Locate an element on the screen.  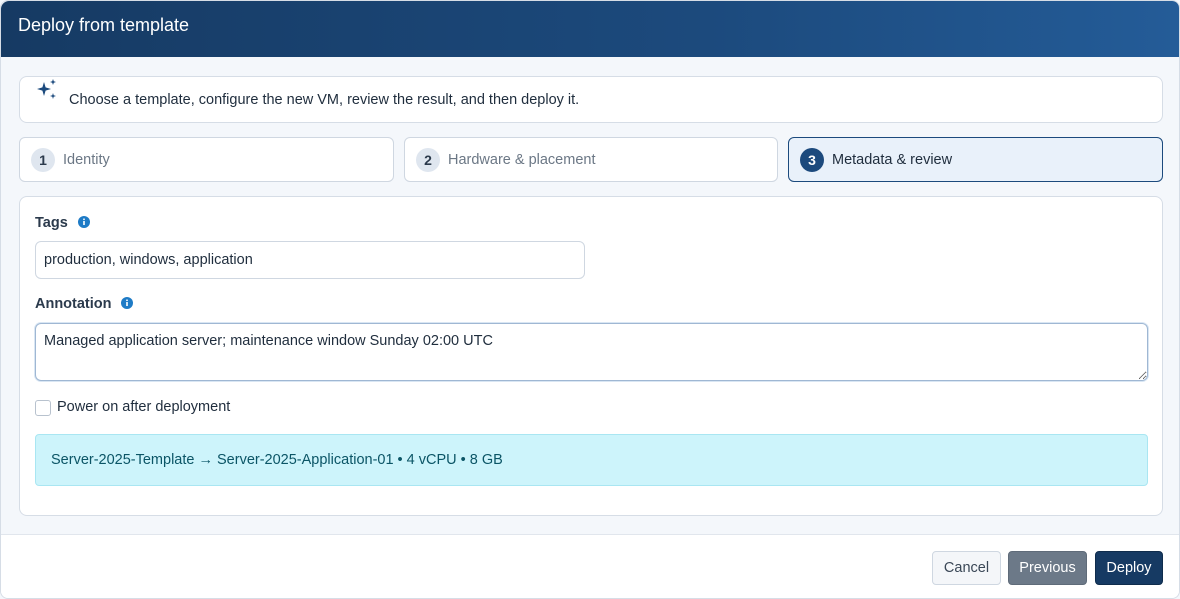
tags-input is located at coordinates (310, 260).